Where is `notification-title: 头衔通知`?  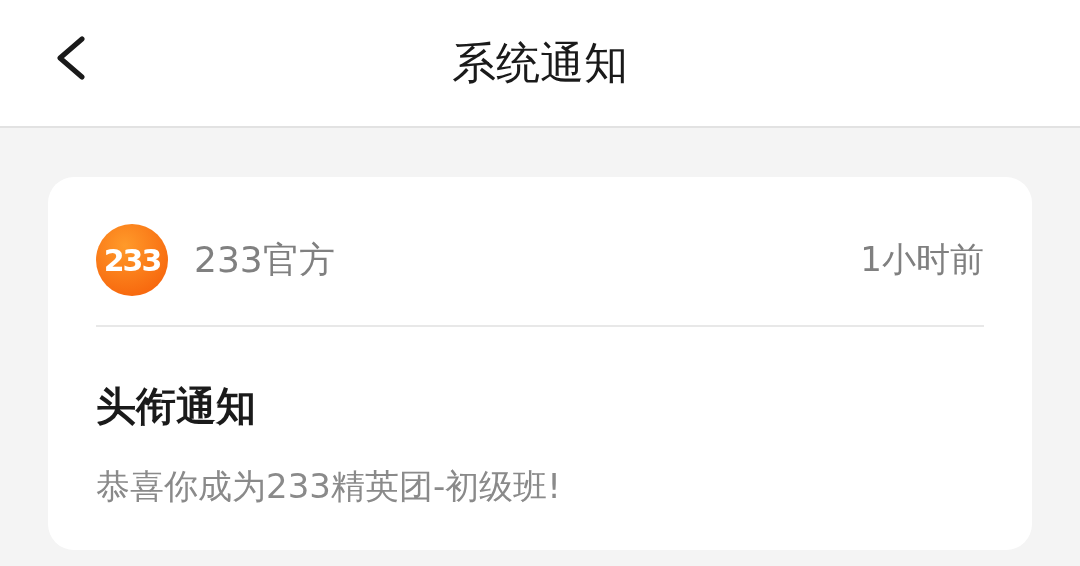 notification-title: 头衔通知 is located at coordinates (176, 406).